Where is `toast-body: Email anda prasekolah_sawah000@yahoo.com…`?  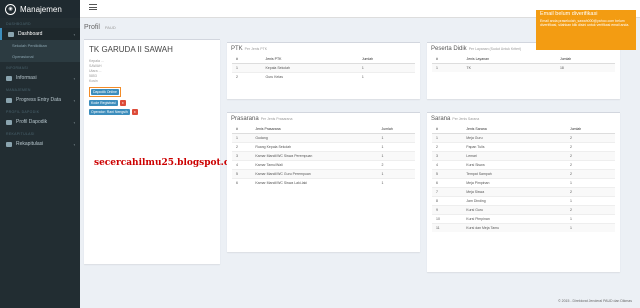 toast-body: Email anda prasekolah_sawah000@yahoo.com… is located at coordinates (585, 23).